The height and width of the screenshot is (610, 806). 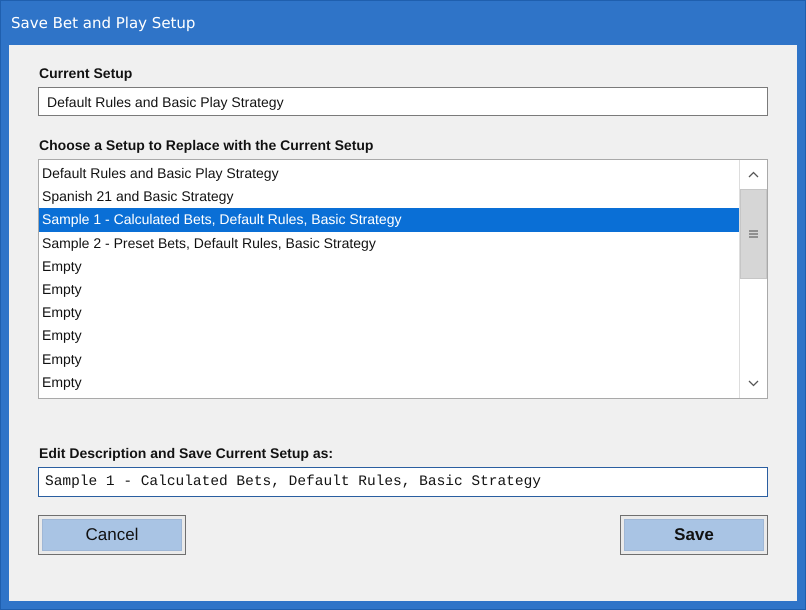 I want to click on description-field: Sample 1 - Calculated Bets, Default Rules, Basic Strategy, so click(x=403, y=482).